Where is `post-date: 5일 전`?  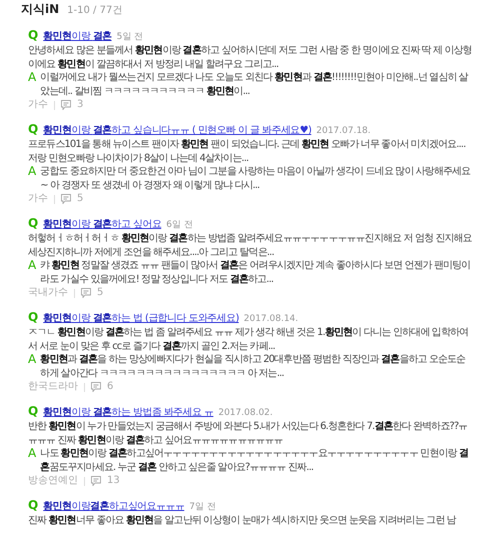
post-date: 5일 전 is located at coordinates (130, 37).